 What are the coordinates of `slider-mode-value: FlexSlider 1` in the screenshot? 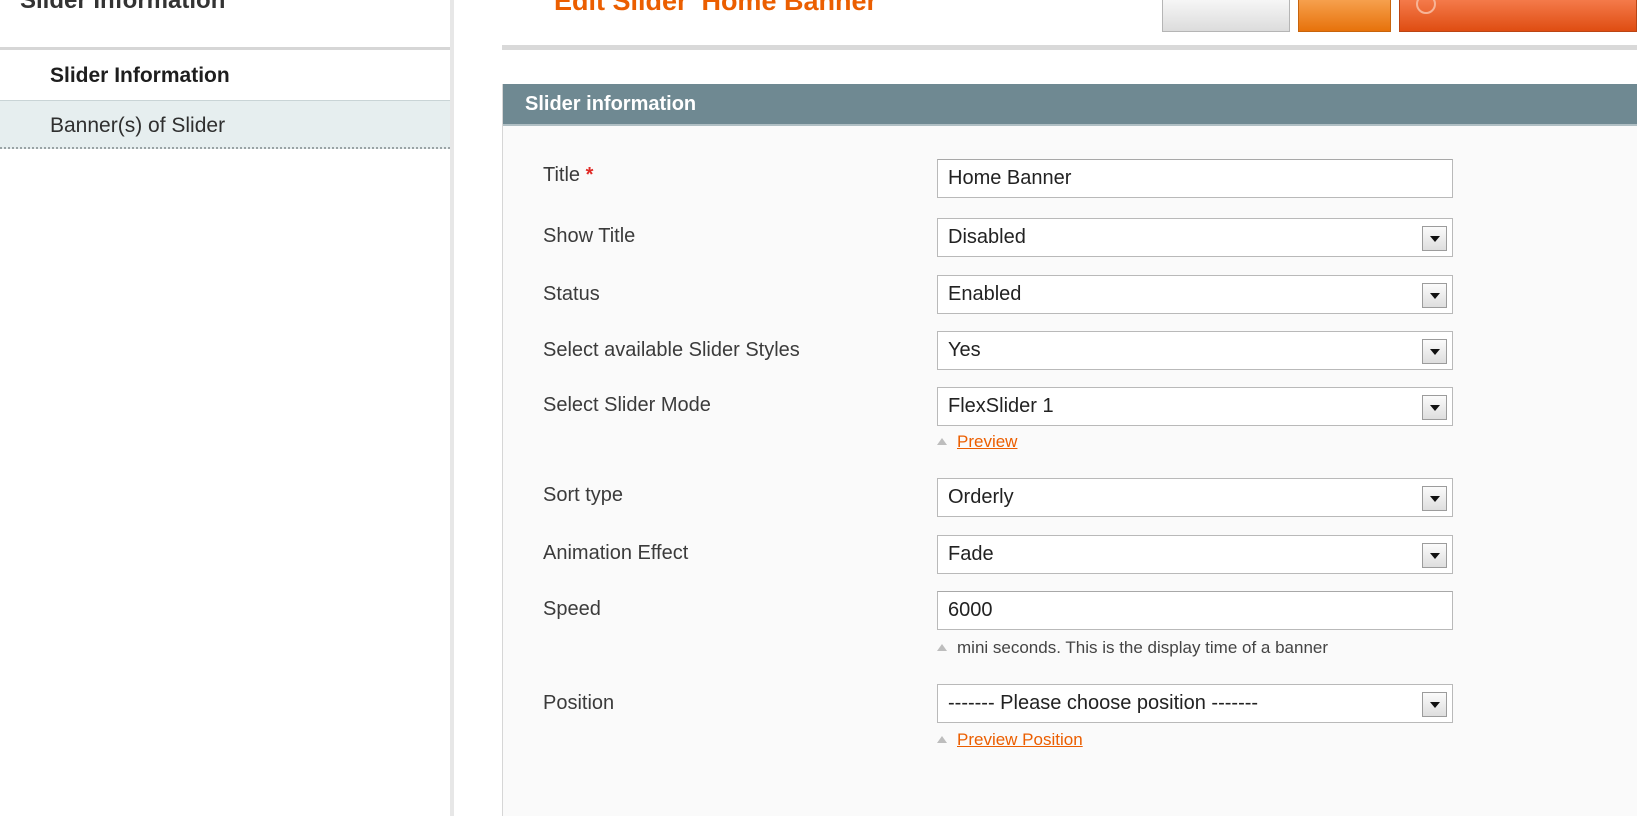 It's located at (1001, 406).